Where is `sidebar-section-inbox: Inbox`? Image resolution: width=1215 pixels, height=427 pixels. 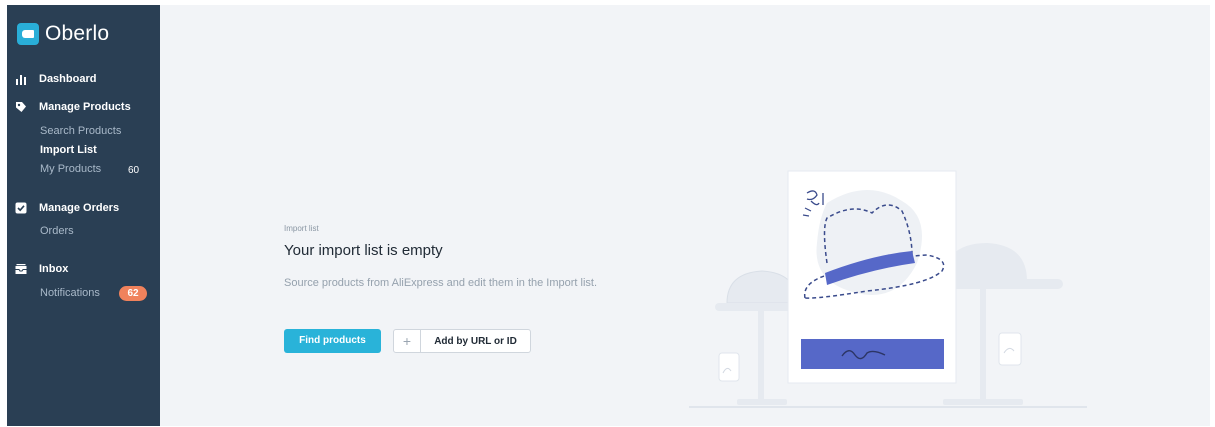
sidebar-section-inbox: Inbox is located at coordinates (41, 269).